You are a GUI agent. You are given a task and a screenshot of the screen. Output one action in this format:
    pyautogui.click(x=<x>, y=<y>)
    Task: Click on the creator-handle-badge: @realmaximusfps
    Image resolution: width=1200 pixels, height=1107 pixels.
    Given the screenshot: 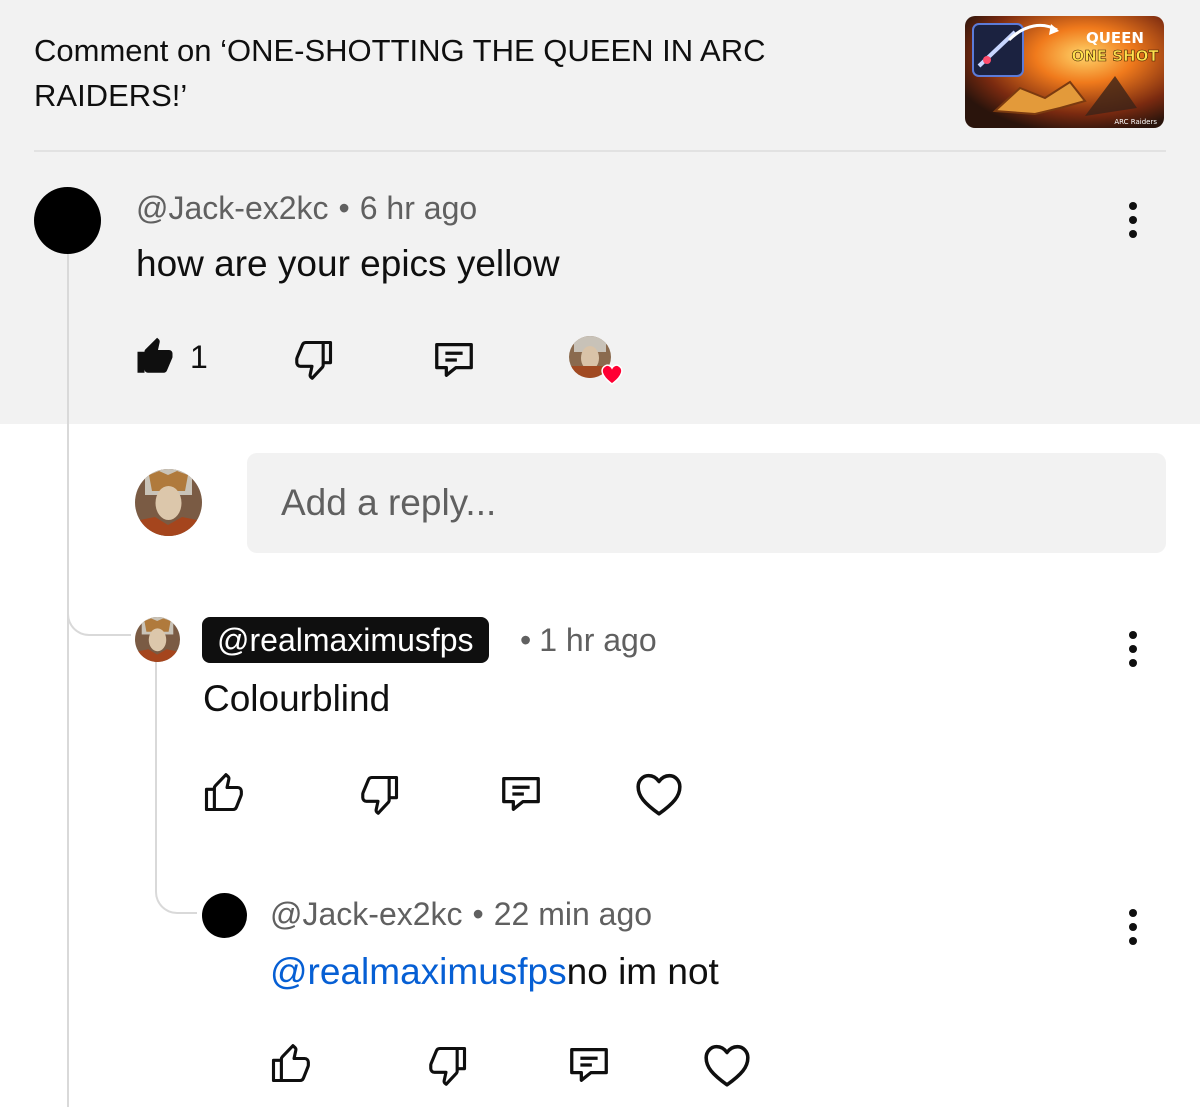 What is the action you would take?
    pyautogui.click(x=345, y=640)
    